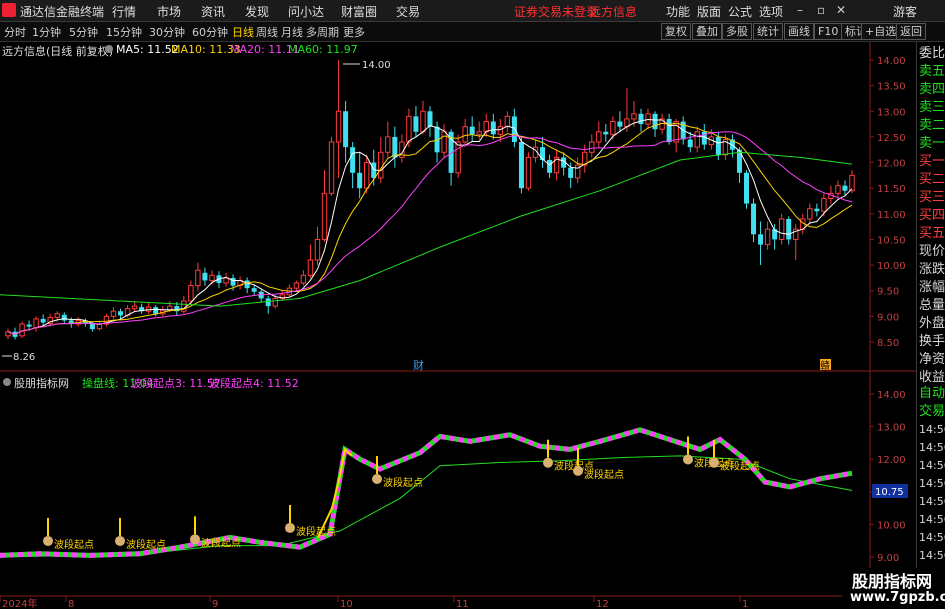 The height and width of the screenshot is (609, 945). I want to click on multi-stock-button: 多股, so click(737, 31).